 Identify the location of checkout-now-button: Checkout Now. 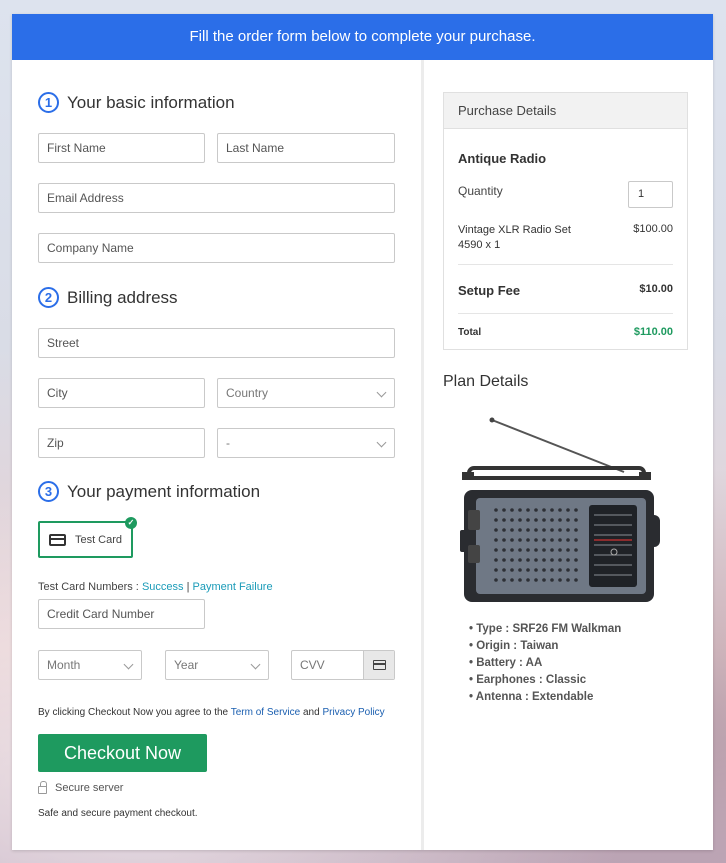
(122, 753).